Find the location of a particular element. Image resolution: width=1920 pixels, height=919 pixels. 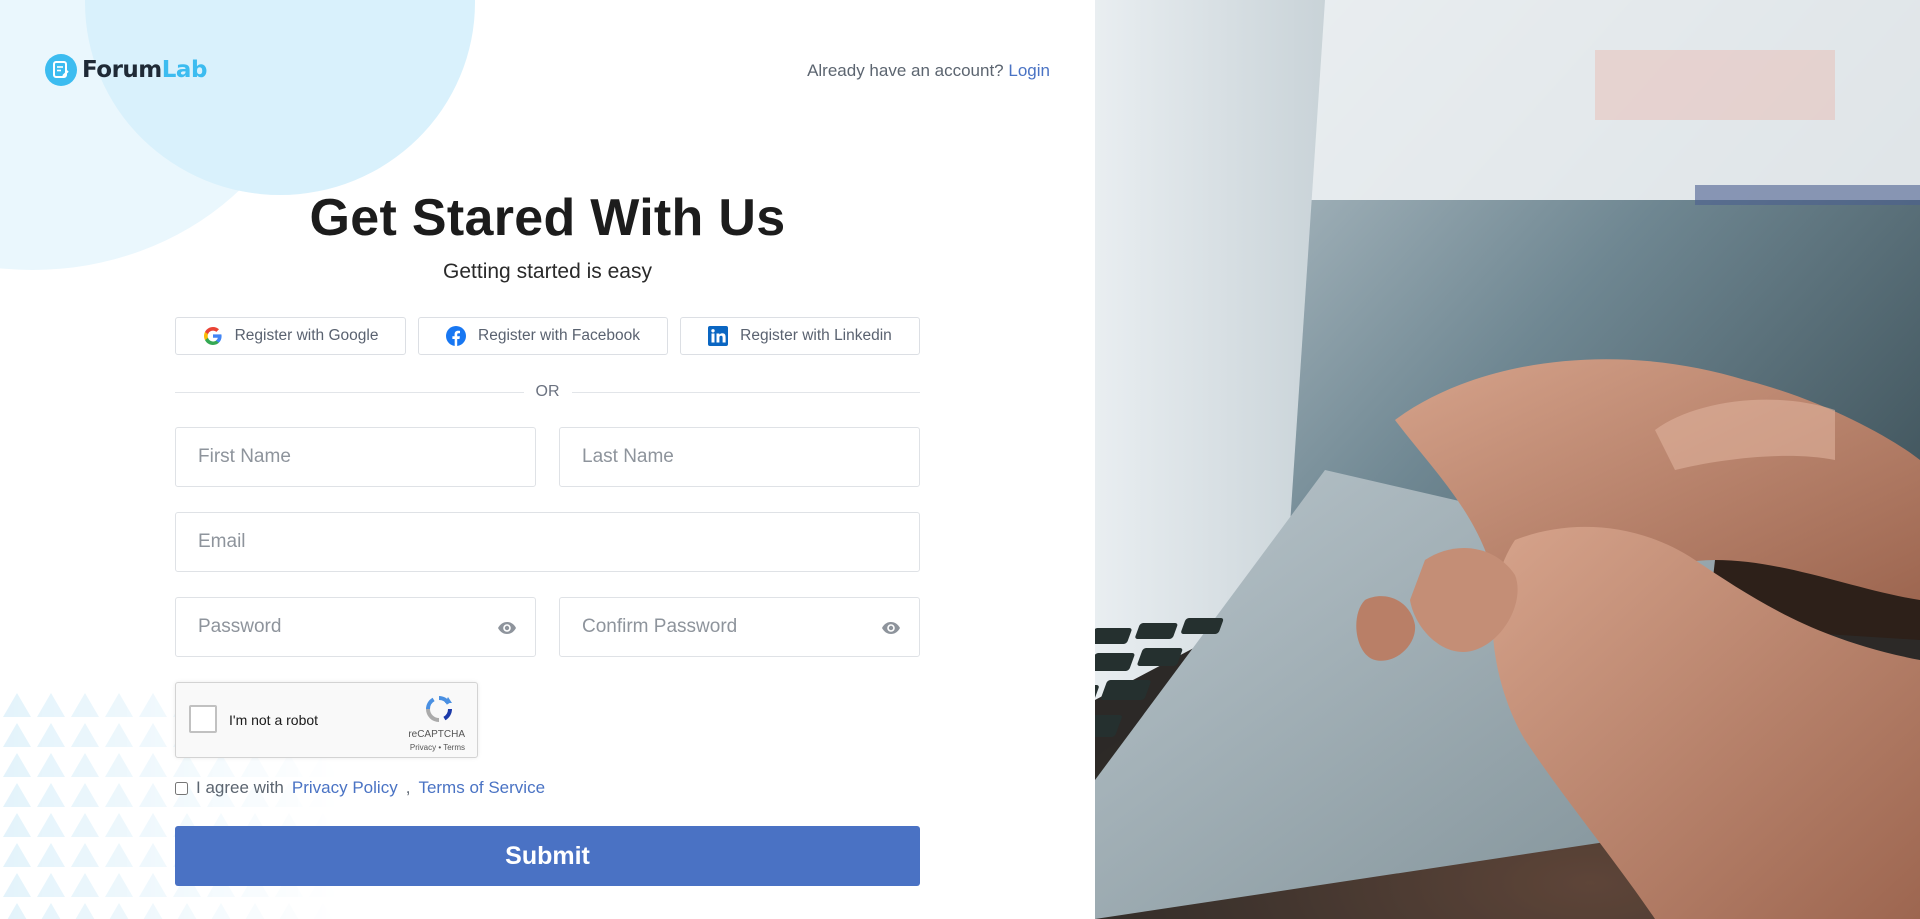

or-label: OR is located at coordinates (547, 391).